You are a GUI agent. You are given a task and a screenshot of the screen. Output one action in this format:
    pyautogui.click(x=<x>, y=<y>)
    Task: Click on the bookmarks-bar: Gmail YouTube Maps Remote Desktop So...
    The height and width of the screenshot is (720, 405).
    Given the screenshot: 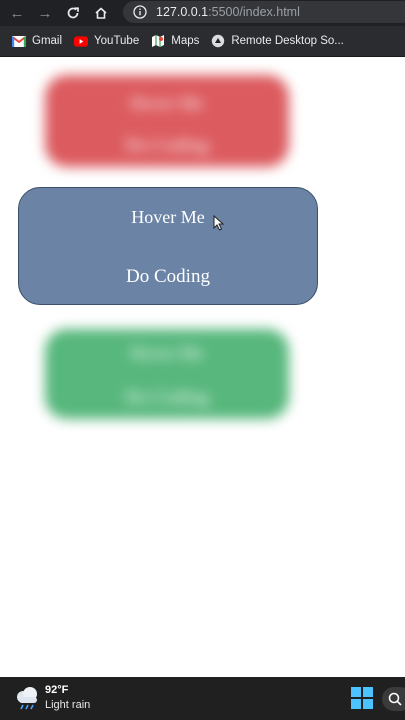 What is the action you would take?
    pyautogui.click(x=202, y=41)
    